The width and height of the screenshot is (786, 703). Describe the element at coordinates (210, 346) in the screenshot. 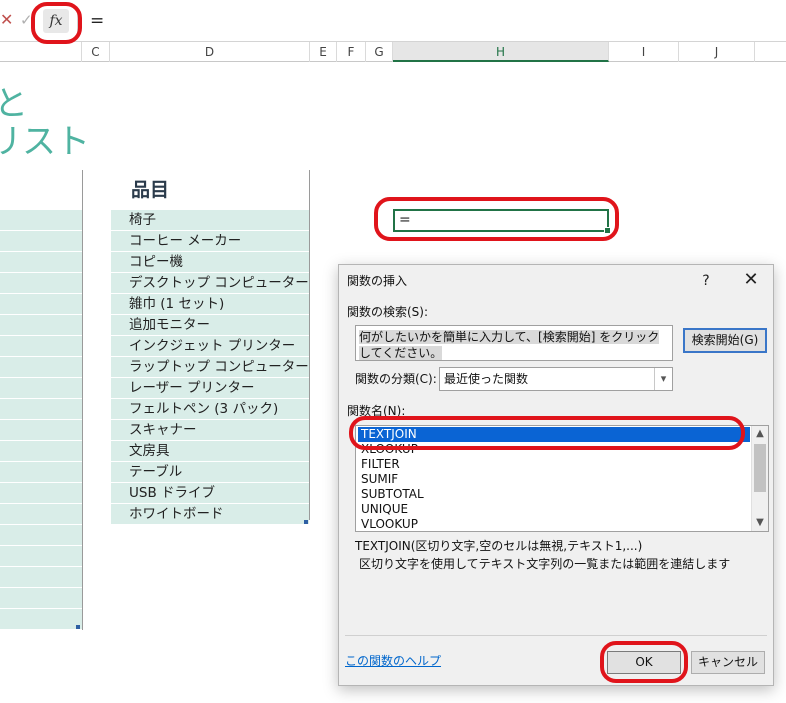

I see `list-item: インクジェット プリンター` at that location.